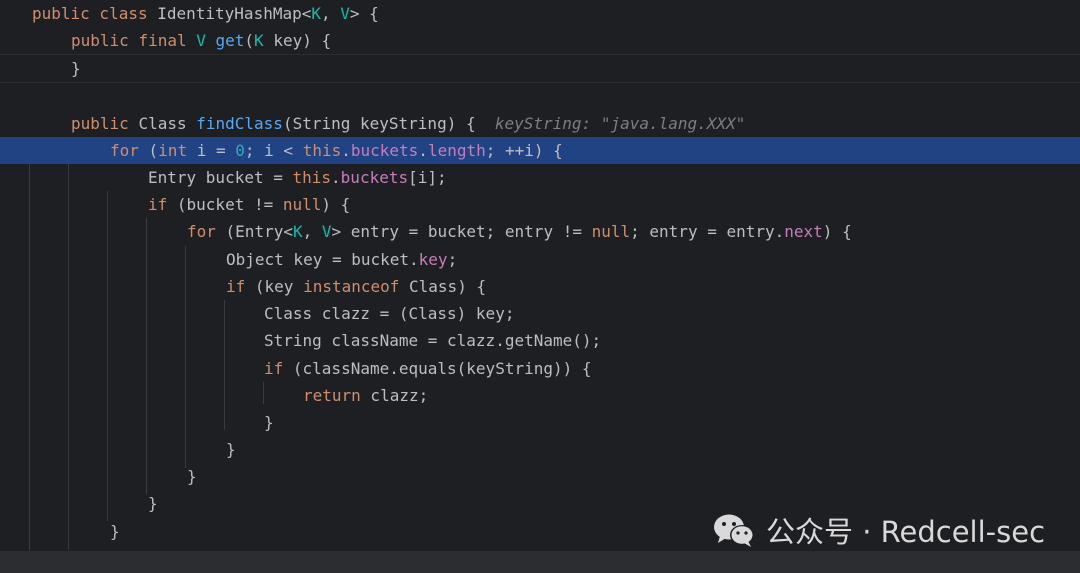  Describe the element at coordinates (707, 231) in the screenshot. I see `code-token: ; entry = entry.` at that location.